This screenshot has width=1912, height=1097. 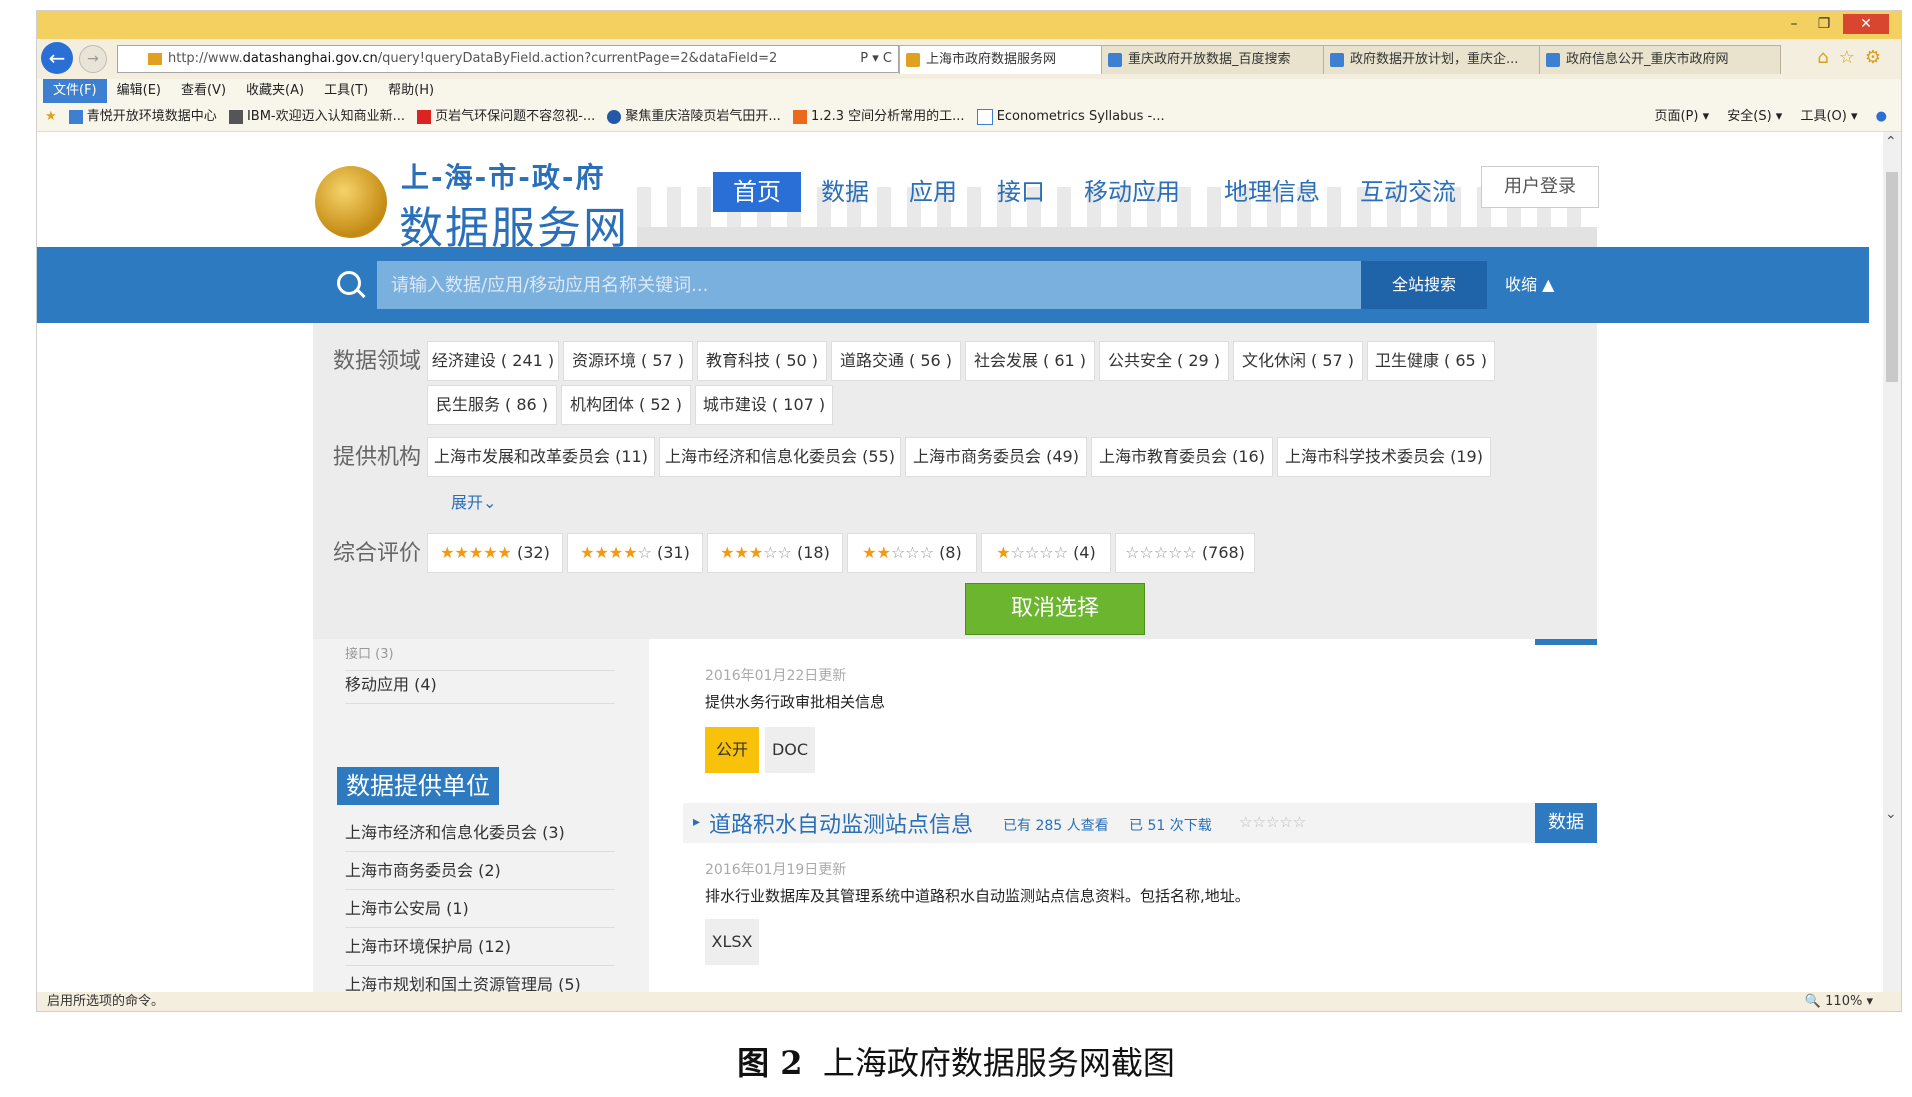 What do you see at coordinates (51, 117) in the screenshot?
I see `favorites-star-icon: ★` at bounding box center [51, 117].